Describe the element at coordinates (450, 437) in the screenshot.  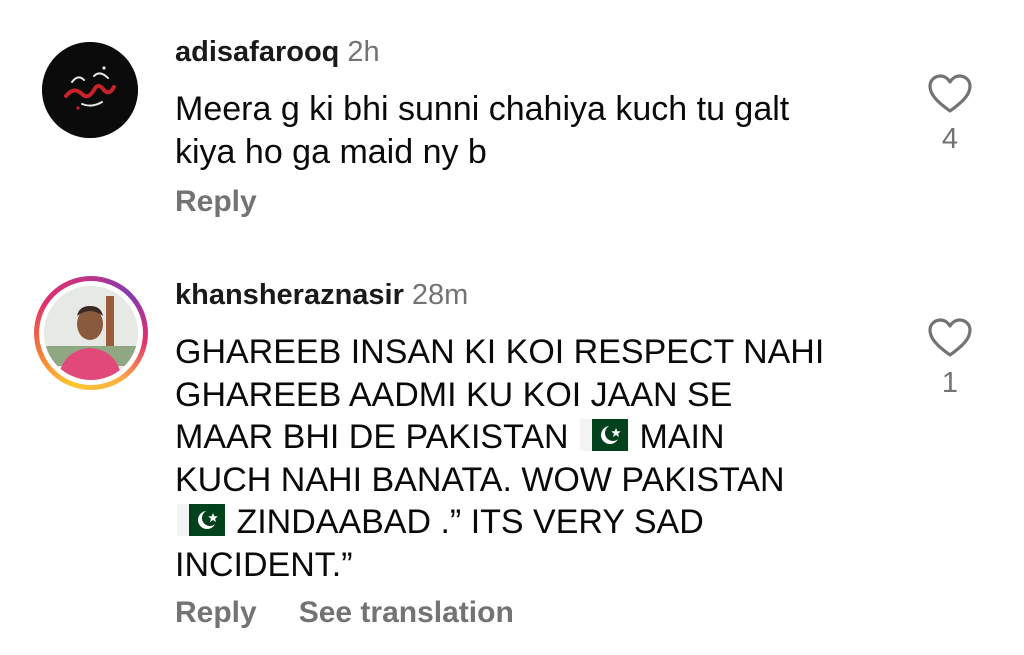
I see `comment-line: MAAR BHI DE PAKISTAN MAIN` at that location.